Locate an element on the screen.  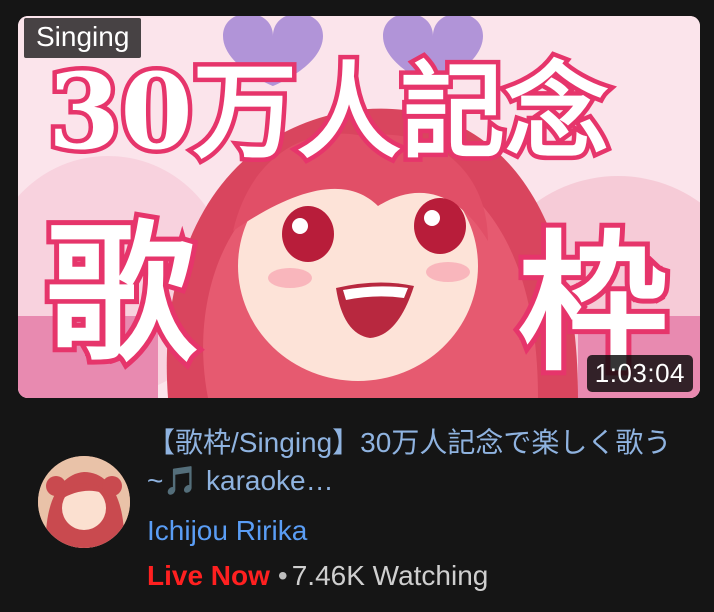
viewer-count: 7.46K Watching is located at coordinates (390, 575).